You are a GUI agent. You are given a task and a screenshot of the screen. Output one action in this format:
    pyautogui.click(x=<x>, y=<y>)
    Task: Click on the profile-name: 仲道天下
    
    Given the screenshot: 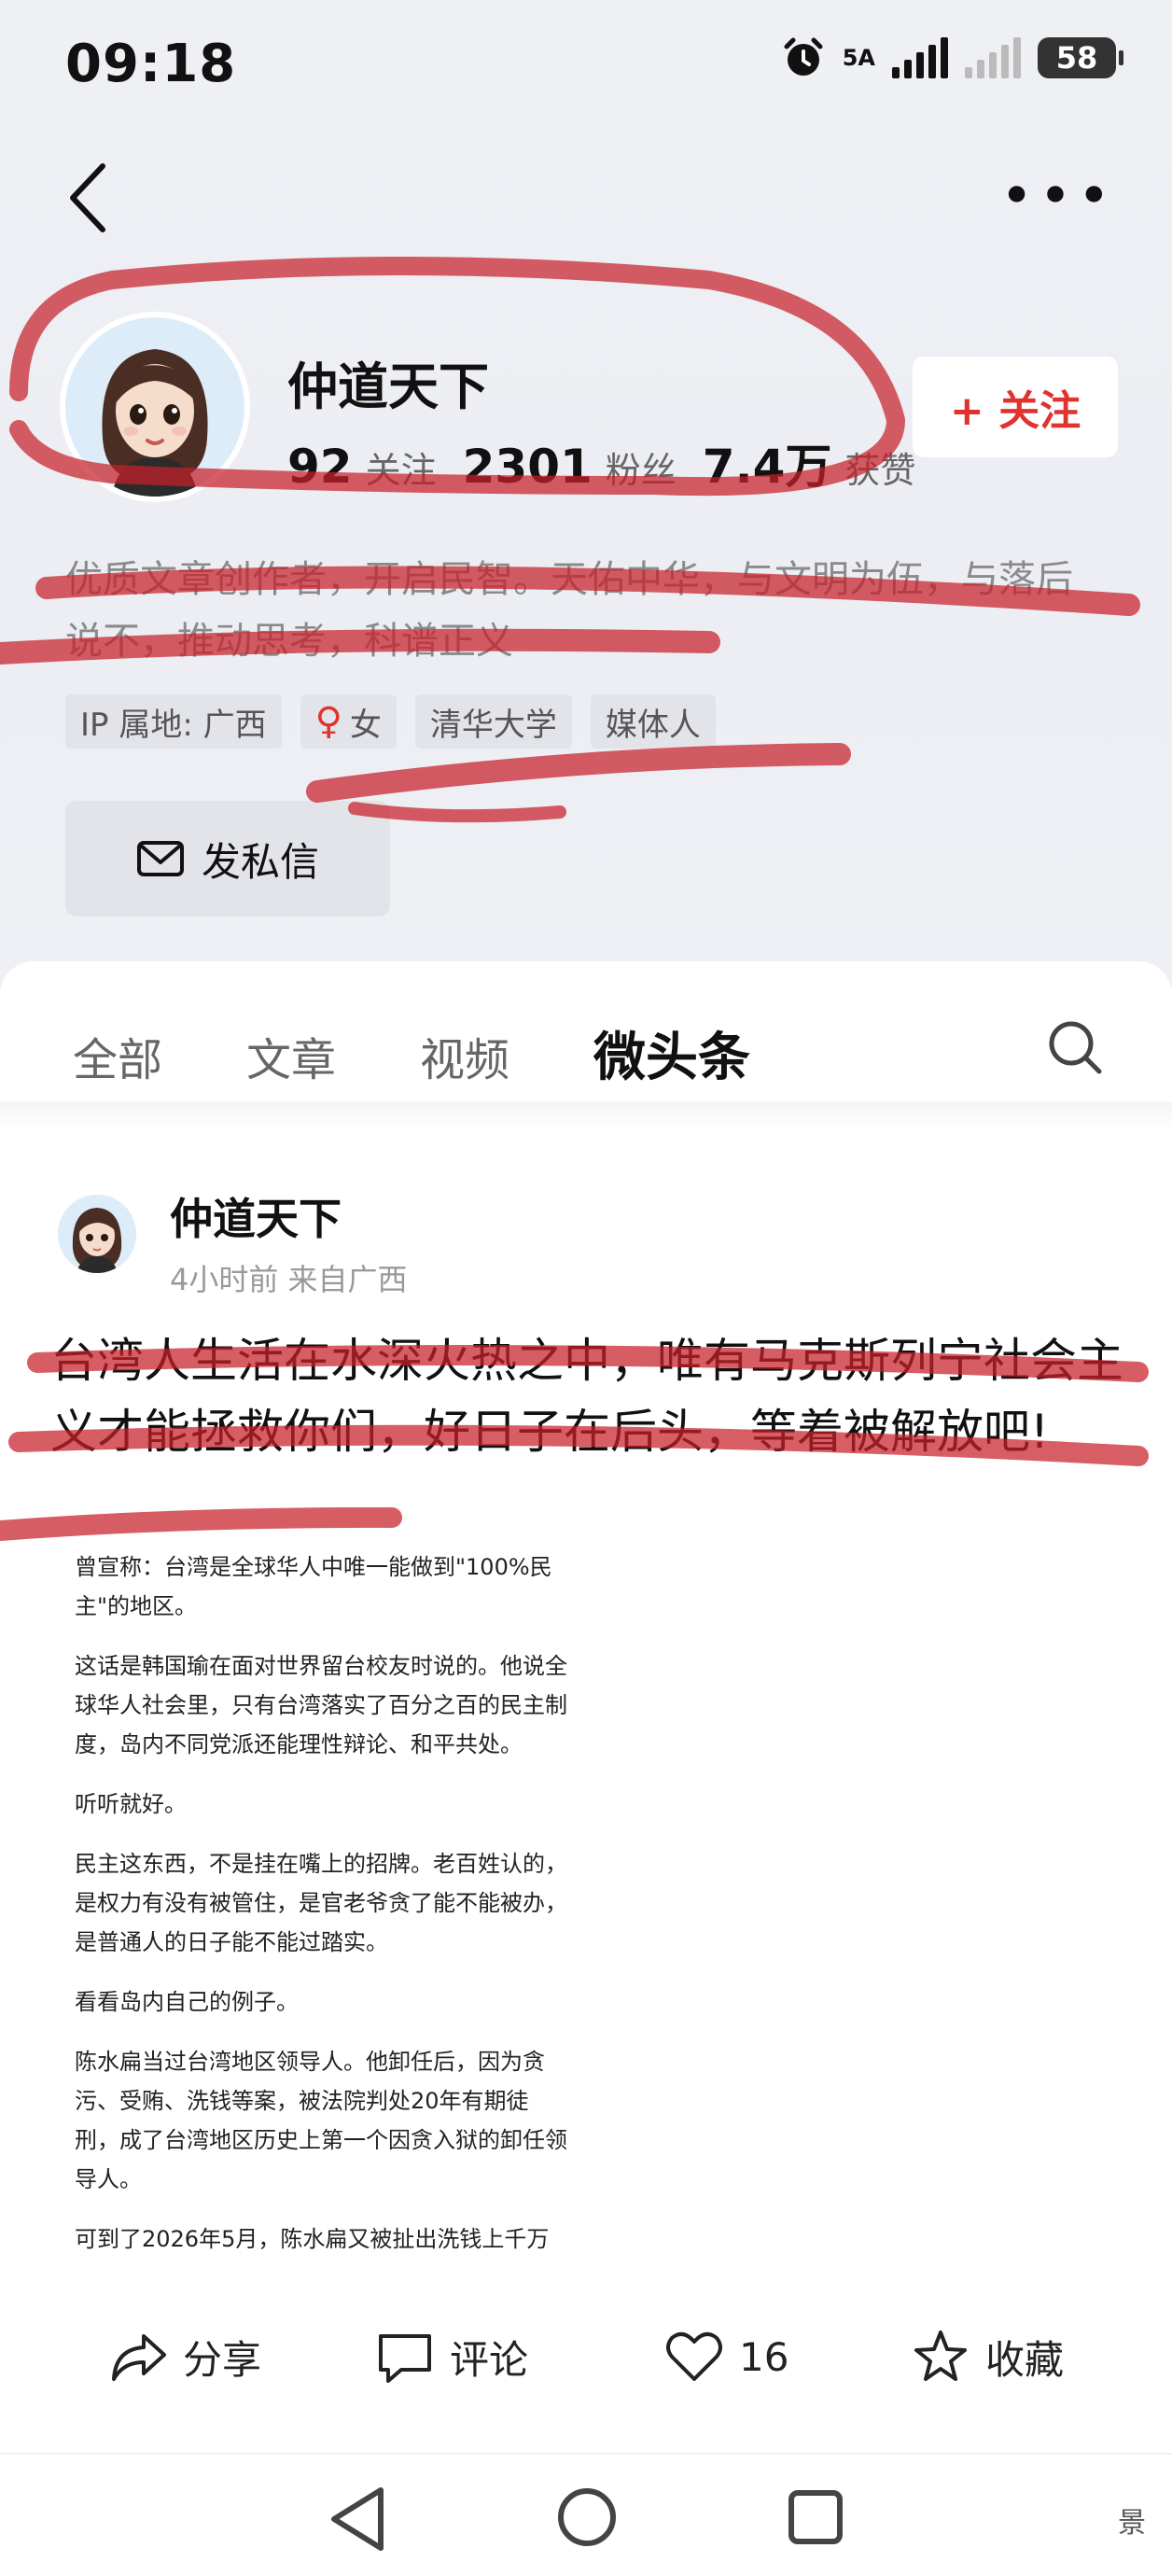 What is the action you would take?
    pyautogui.click(x=388, y=386)
    